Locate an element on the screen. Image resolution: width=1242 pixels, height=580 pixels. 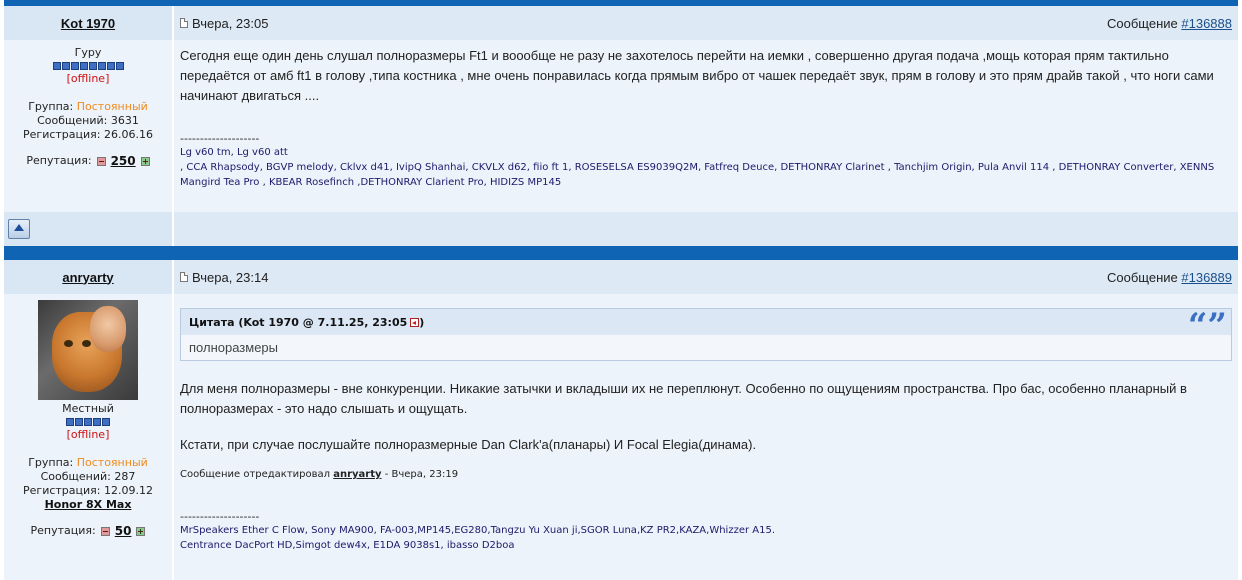
post-header: Kot 1970 Вчера, 23:05 Сообщение #136888 is located at coordinates (621, 23).